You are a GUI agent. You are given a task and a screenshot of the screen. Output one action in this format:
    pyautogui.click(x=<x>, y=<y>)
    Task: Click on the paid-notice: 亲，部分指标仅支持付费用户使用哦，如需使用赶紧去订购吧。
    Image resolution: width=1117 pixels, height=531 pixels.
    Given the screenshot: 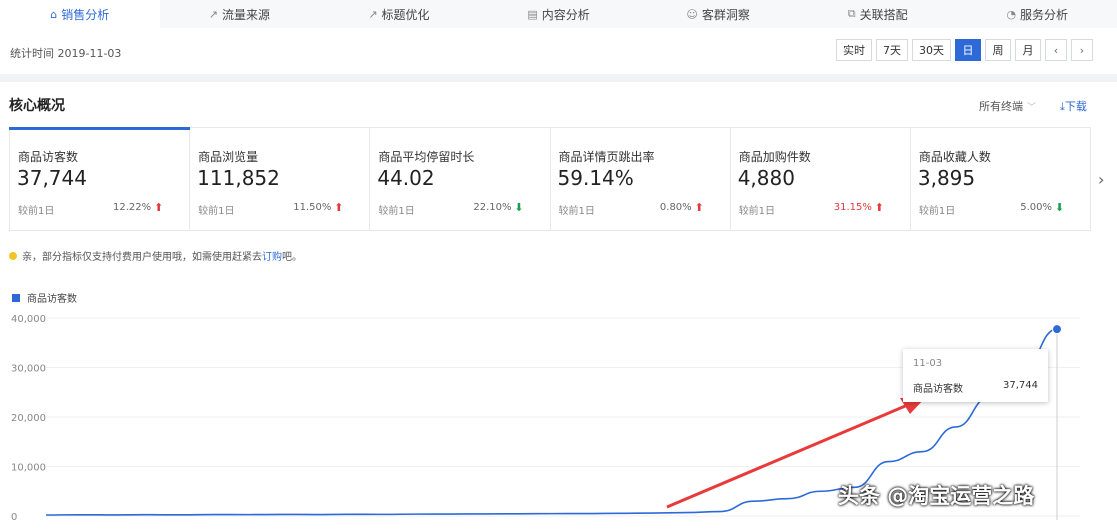 What is the action you would take?
    pyautogui.click(x=155, y=255)
    